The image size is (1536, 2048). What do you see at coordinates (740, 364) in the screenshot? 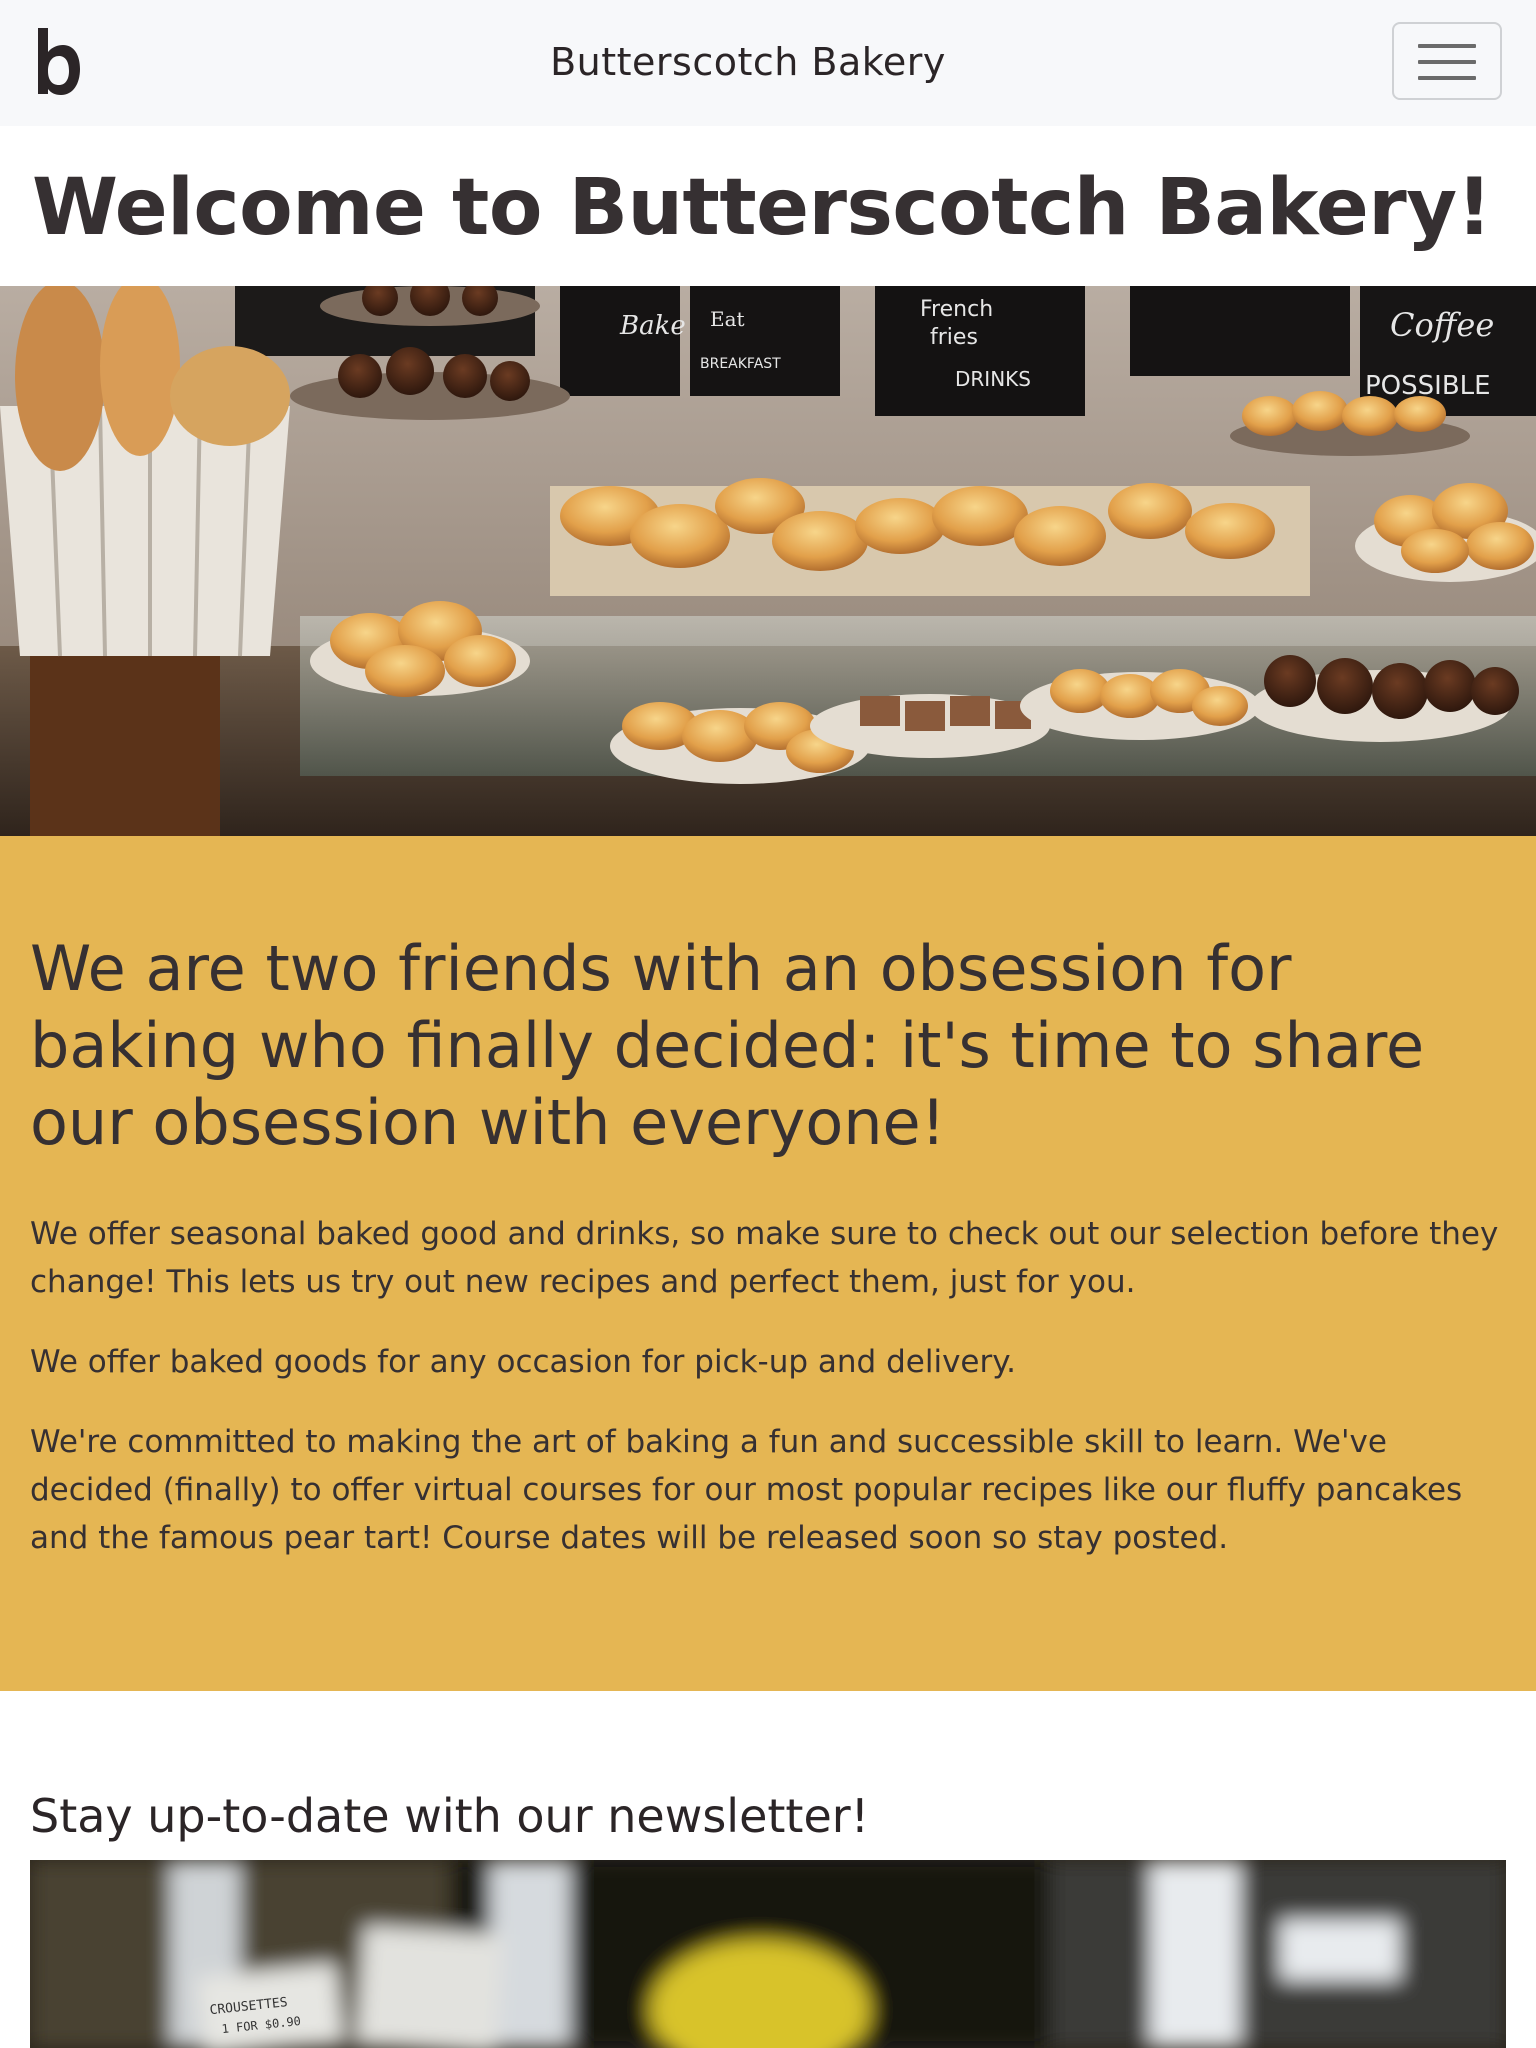
I see `svg-text: BREAKFAST` at bounding box center [740, 364].